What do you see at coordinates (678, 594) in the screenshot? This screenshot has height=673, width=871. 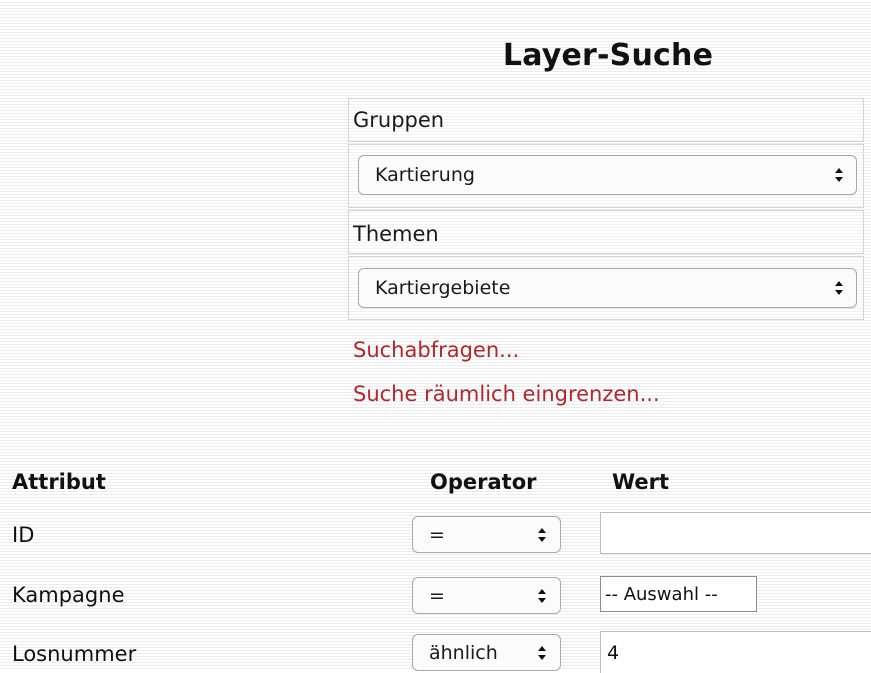 I see `value-select-kampagne: -- Auswahl --` at bounding box center [678, 594].